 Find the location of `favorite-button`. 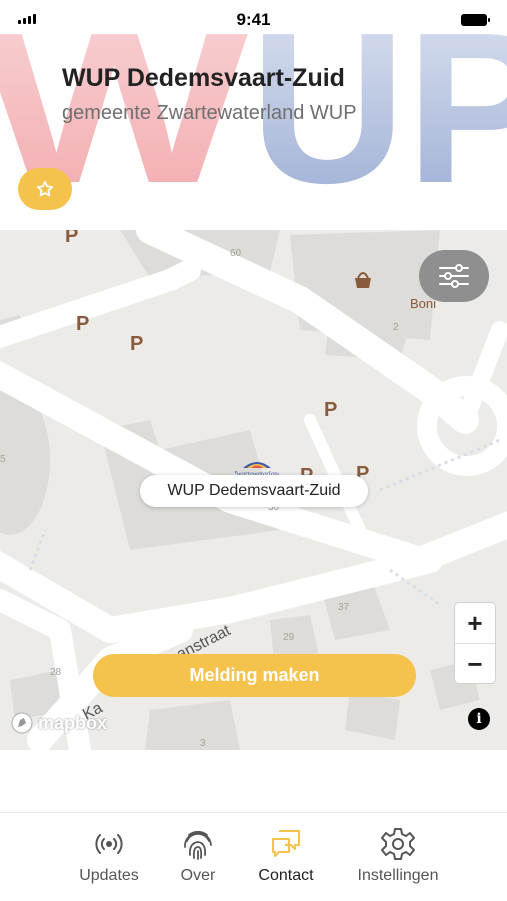

favorite-button is located at coordinates (45, 189).